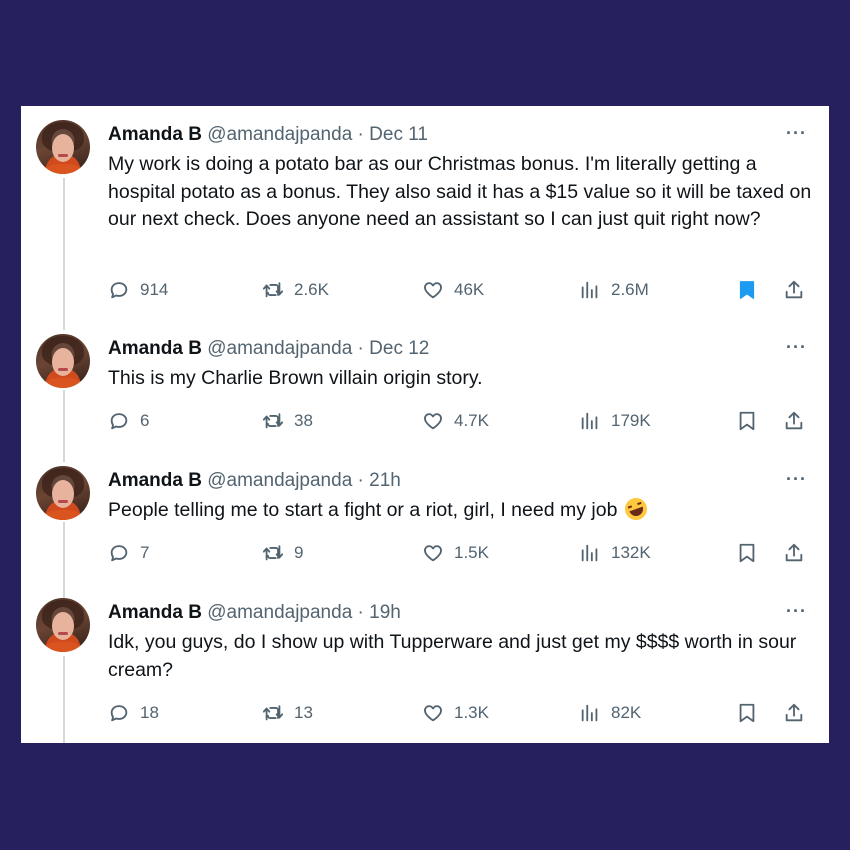 The image size is (850, 850). What do you see at coordinates (631, 552) in the screenshot?
I see `views-count: 132K` at bounding box center [631, 552].